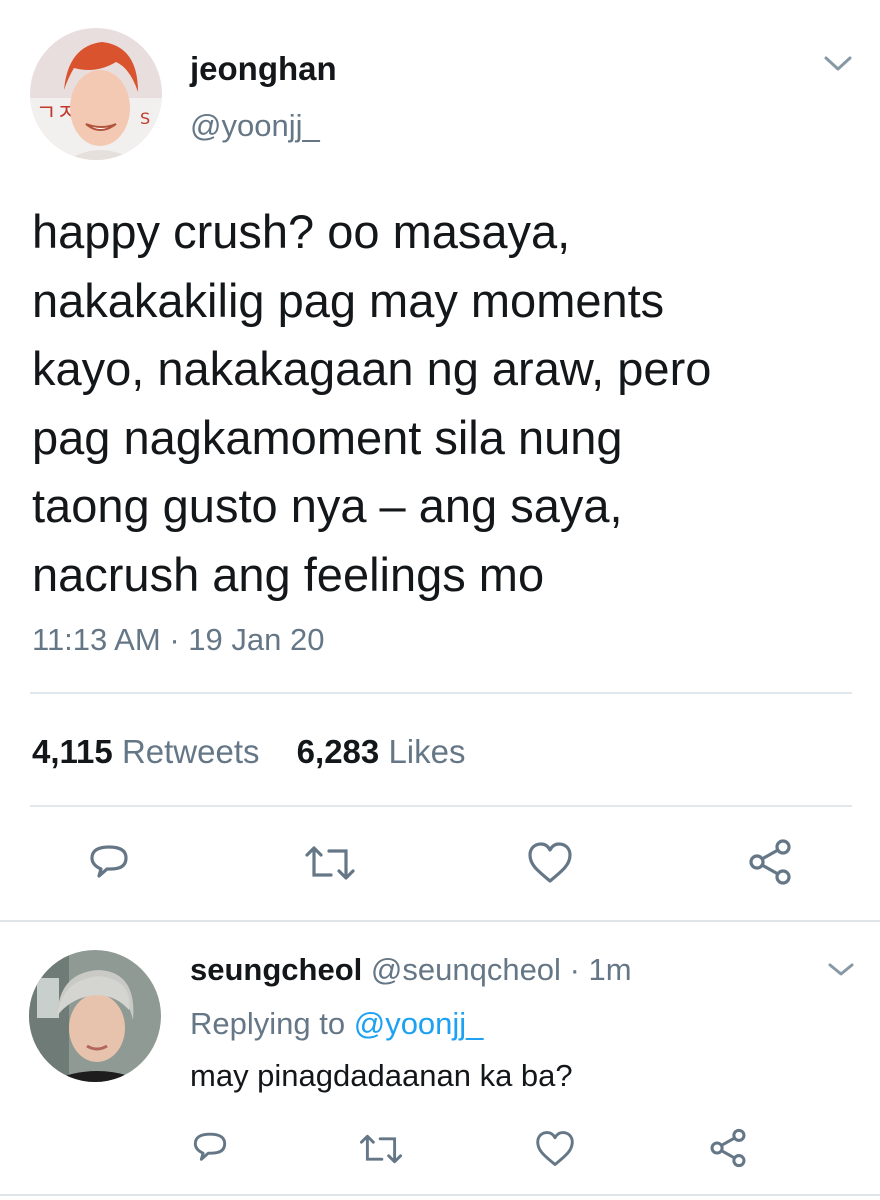  Describe the element at coordinates (466, 969) in the screenshot. I see `reply-author-handle: @seunqcheol` at that location.